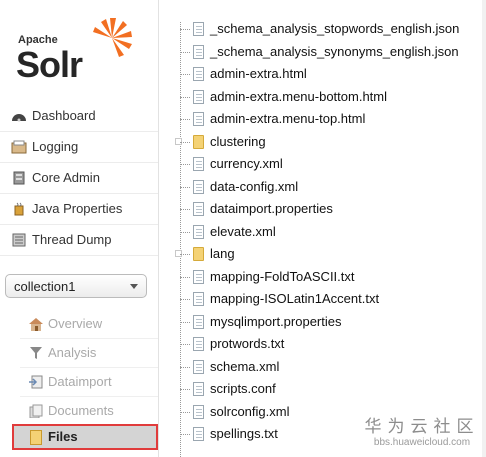  I want to click on nav-thread-dump: Thread Dump, so click(79, 240).